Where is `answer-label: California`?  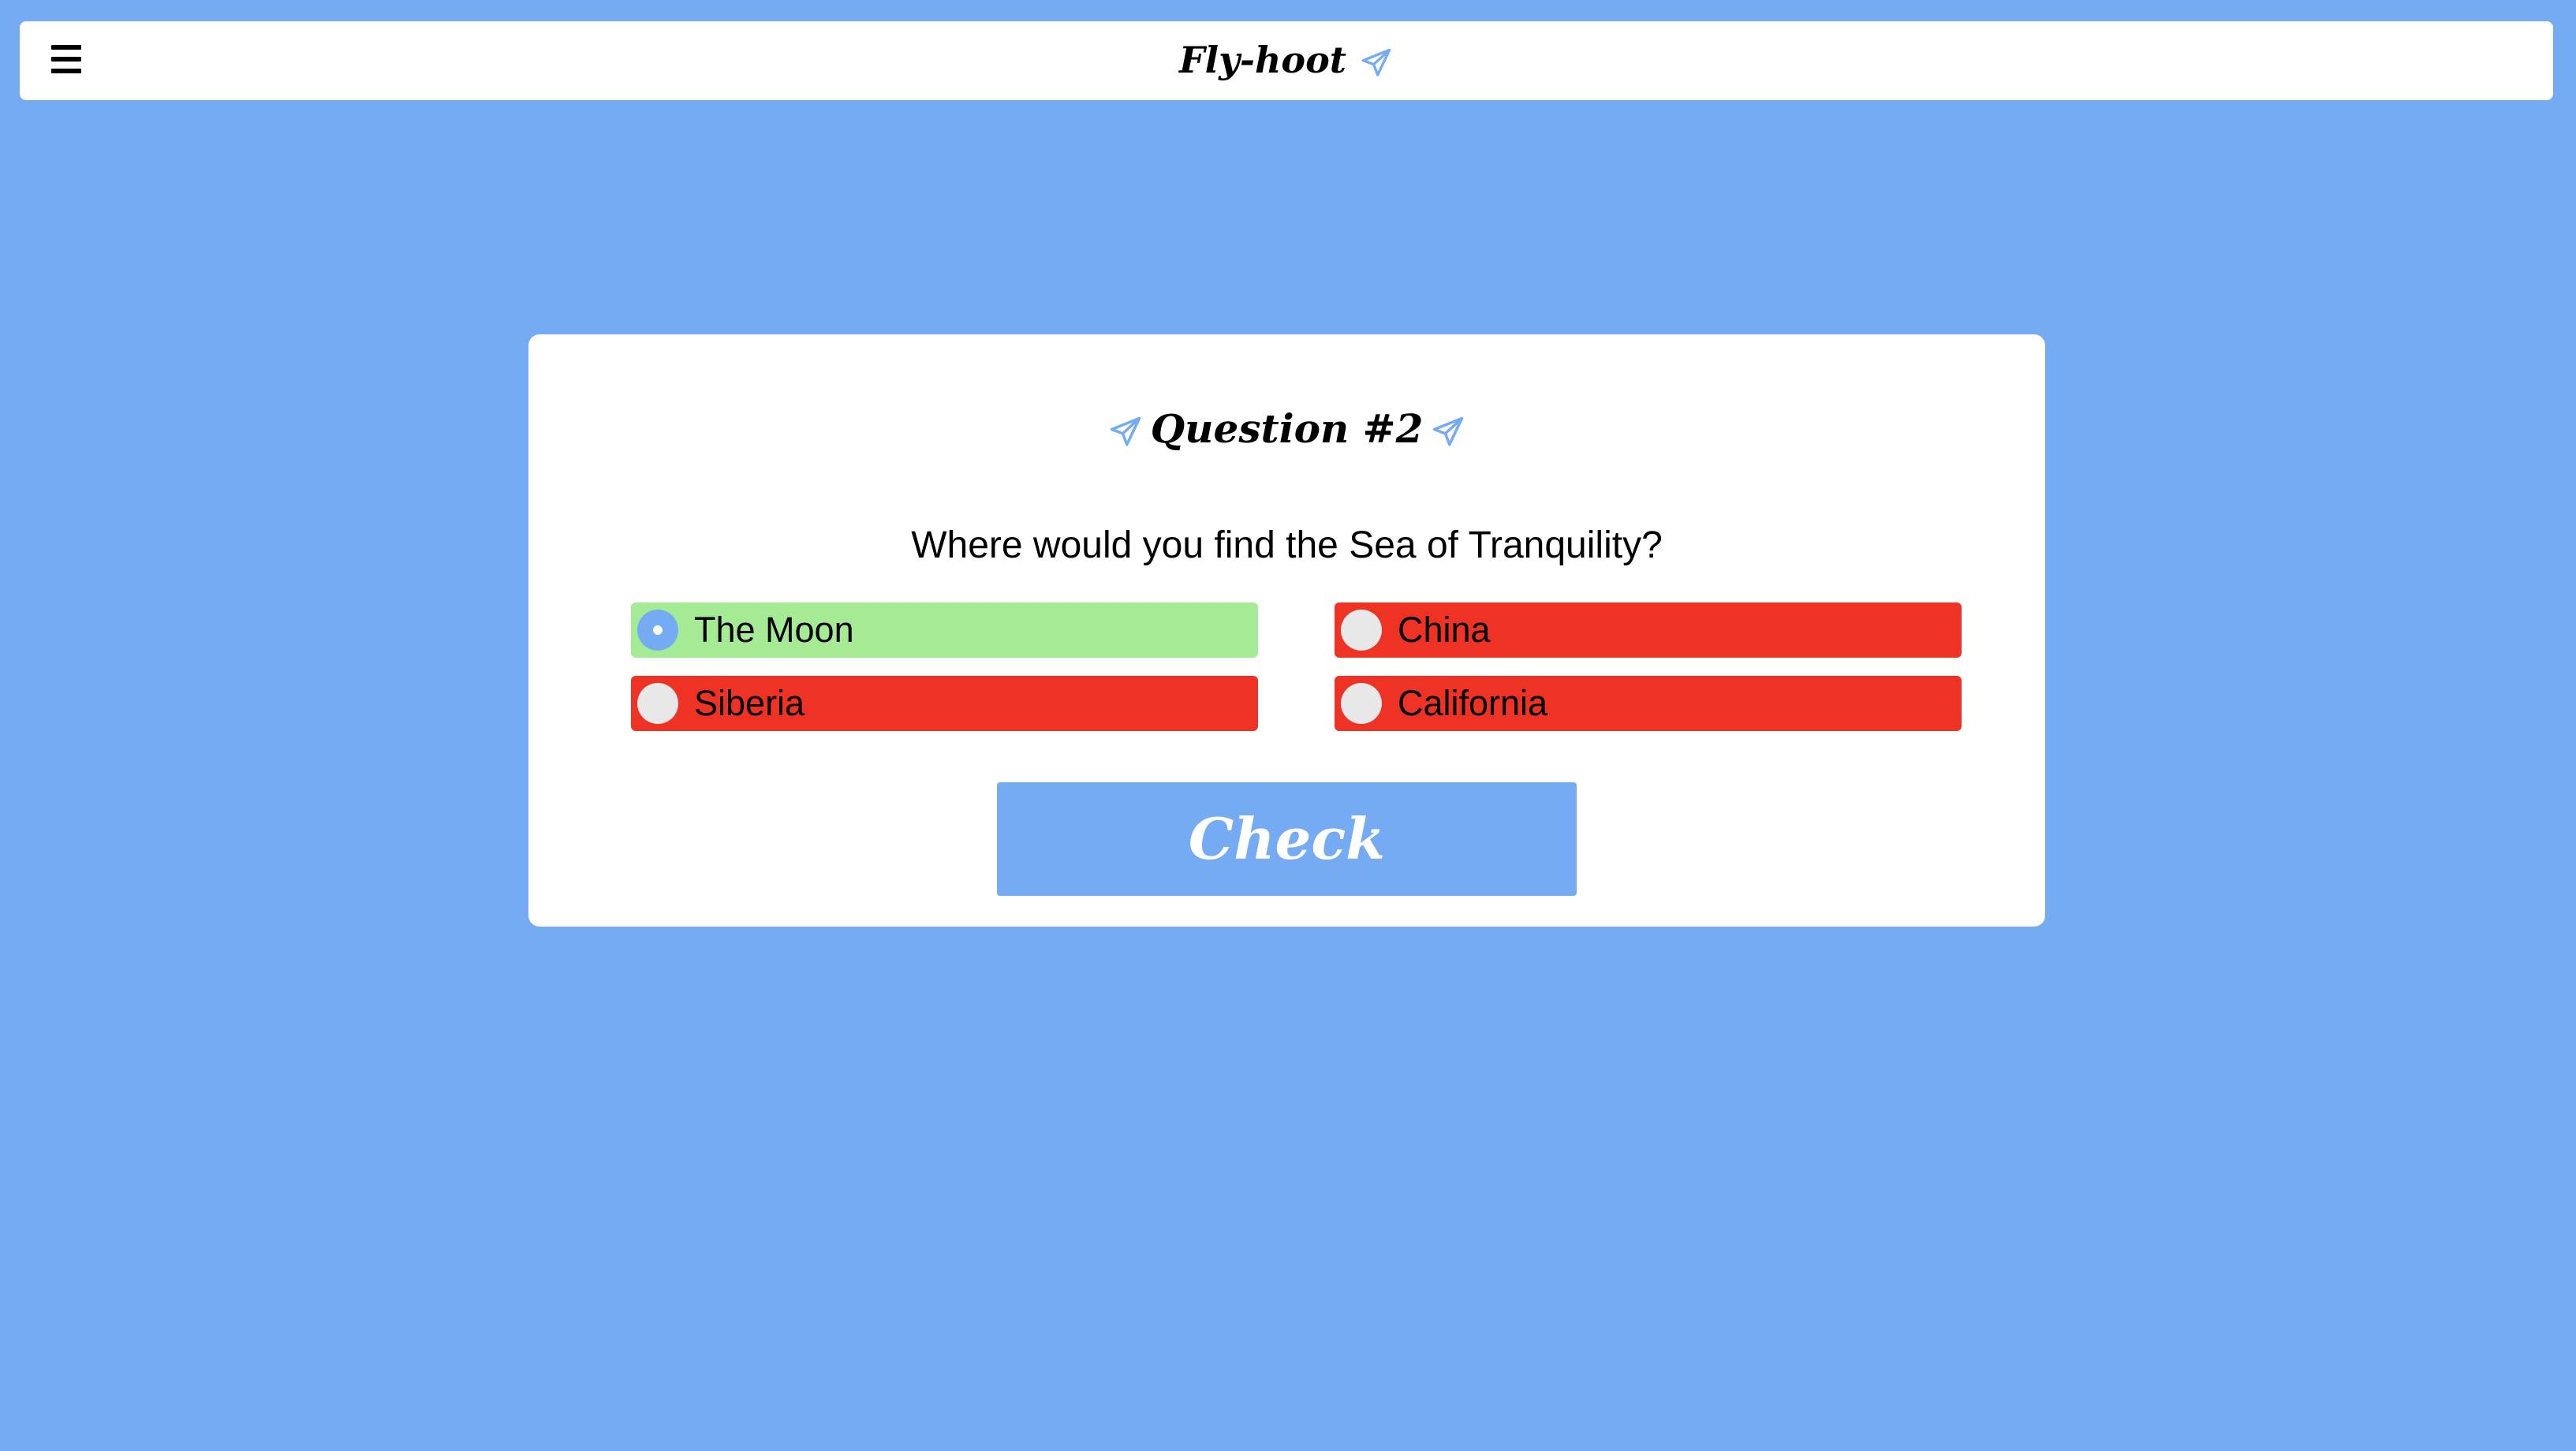
answer-label: California is located at coordinates (1473, 703).